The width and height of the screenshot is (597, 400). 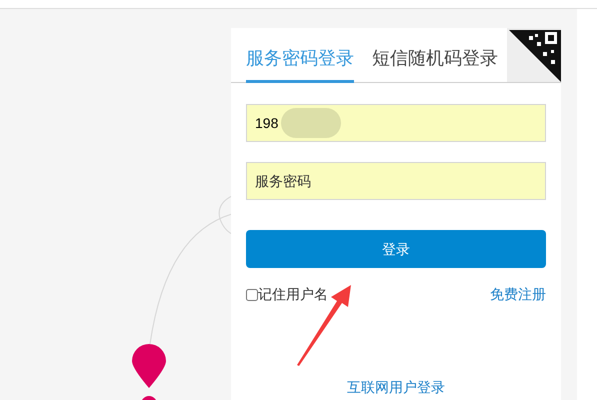 What do you see at coordinates (396, 249) in the screenshot?
I see `login-button: 登录` at bounding box center [396, 249].